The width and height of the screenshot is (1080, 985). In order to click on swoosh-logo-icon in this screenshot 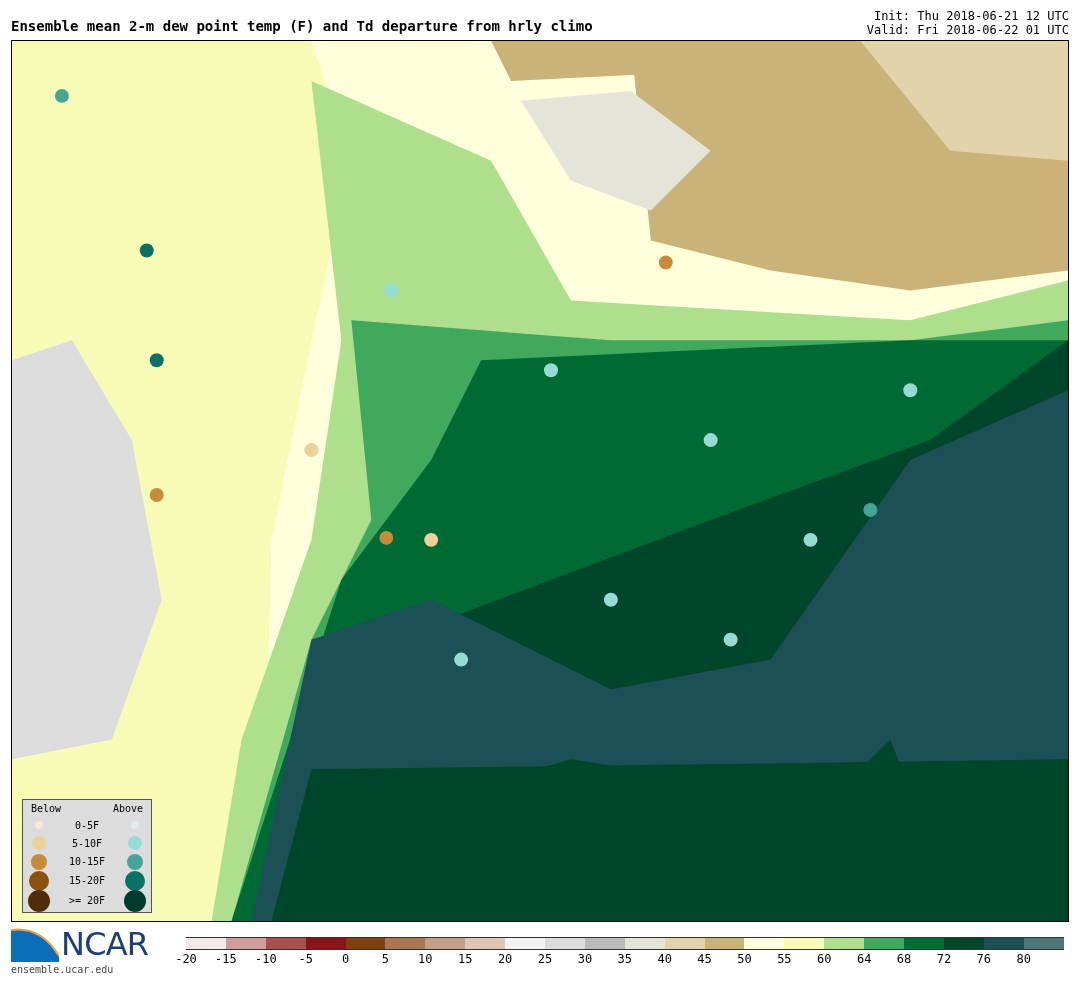, I will do `click(35, 944)`.